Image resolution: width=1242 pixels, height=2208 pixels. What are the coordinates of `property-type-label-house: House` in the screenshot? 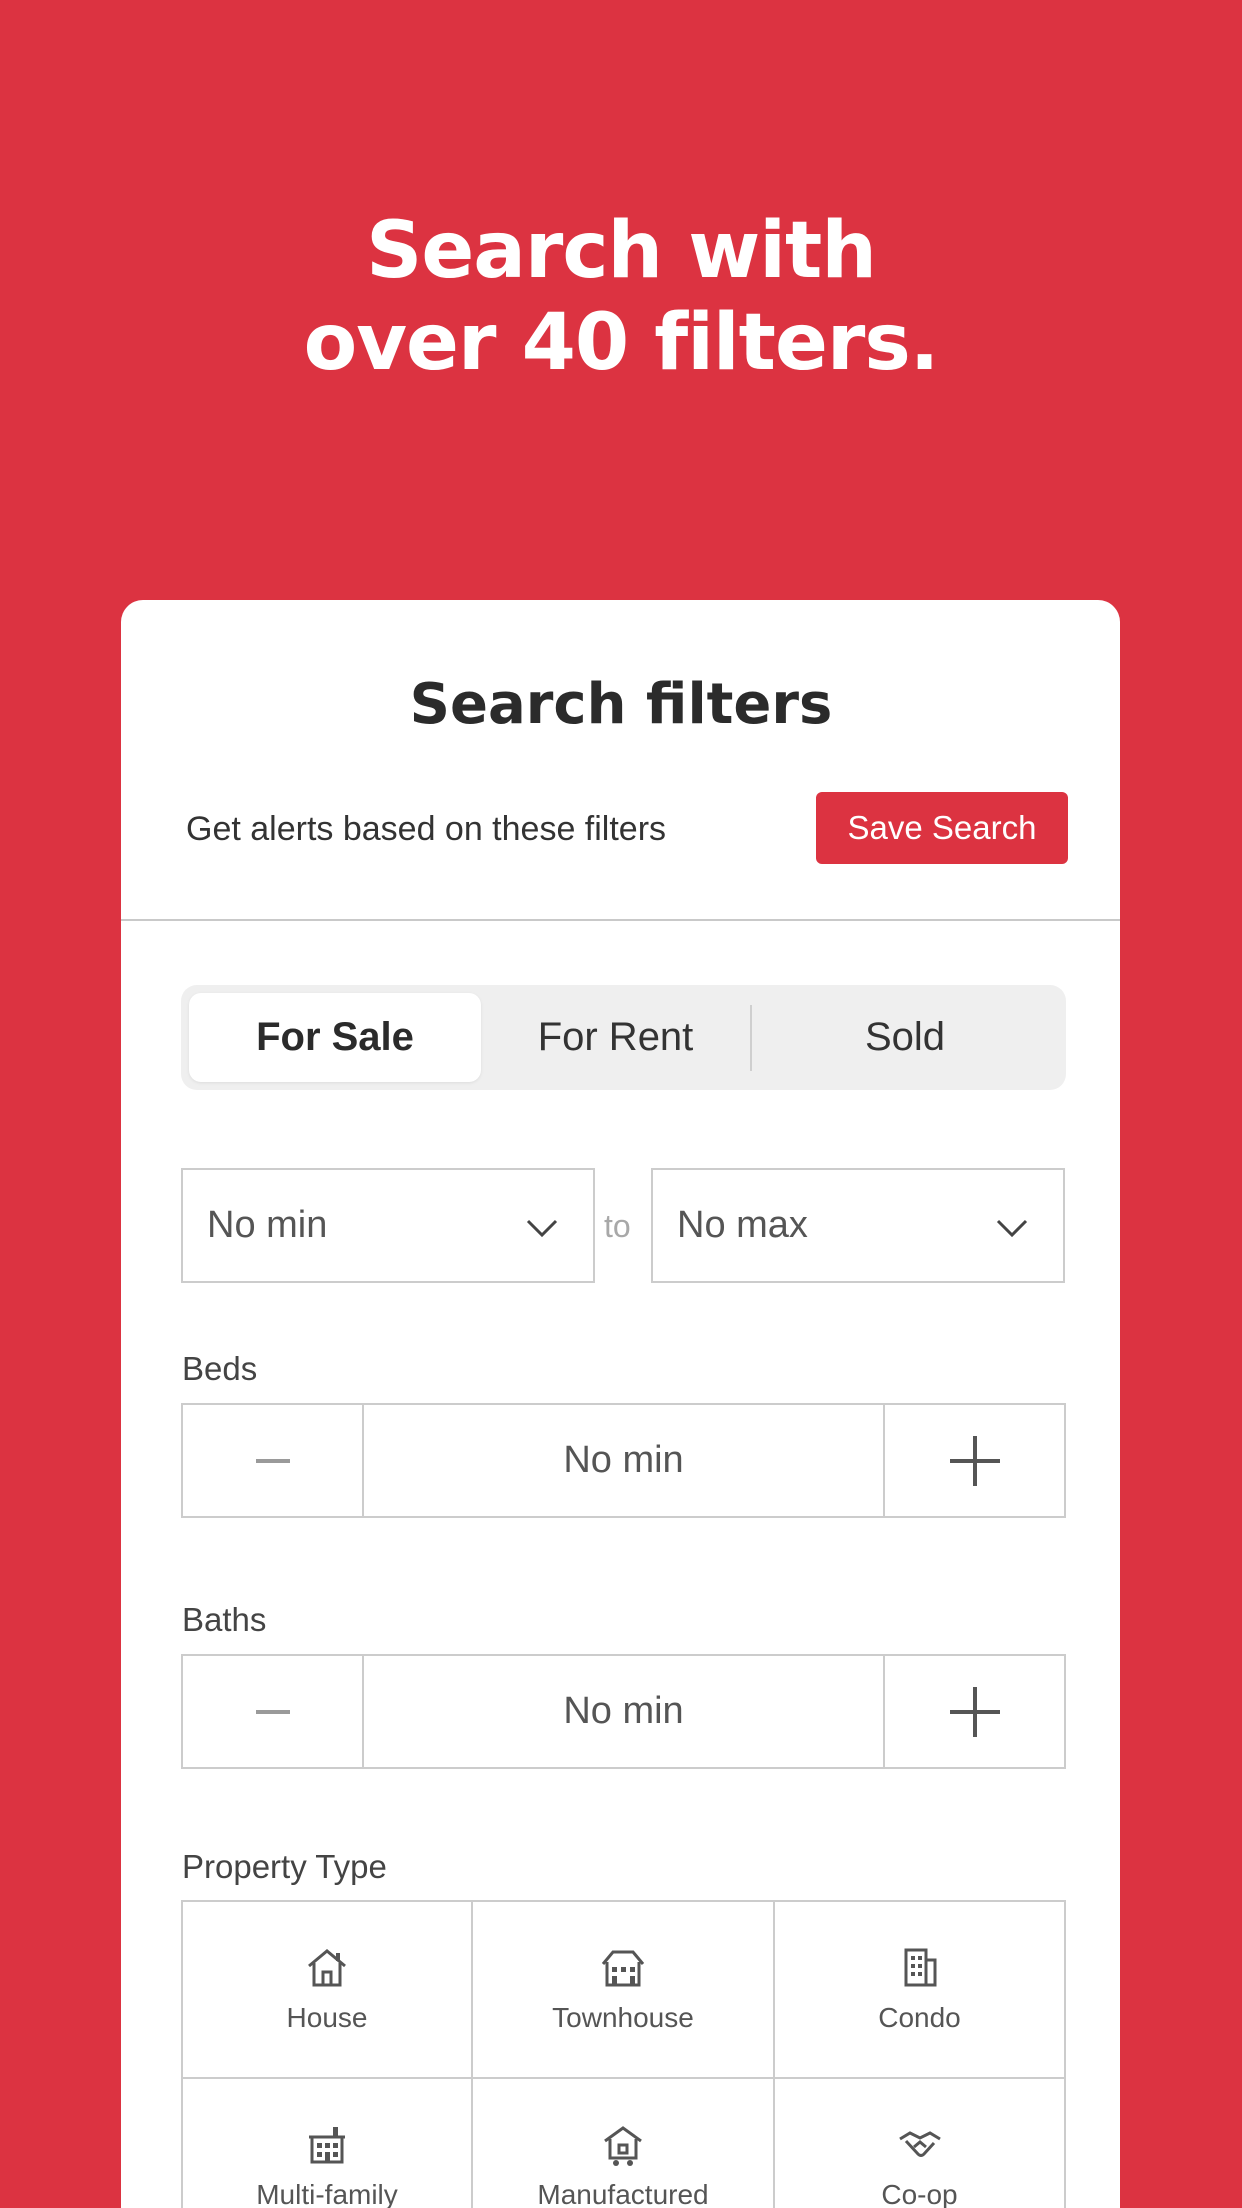 It's located at (327, 2017).